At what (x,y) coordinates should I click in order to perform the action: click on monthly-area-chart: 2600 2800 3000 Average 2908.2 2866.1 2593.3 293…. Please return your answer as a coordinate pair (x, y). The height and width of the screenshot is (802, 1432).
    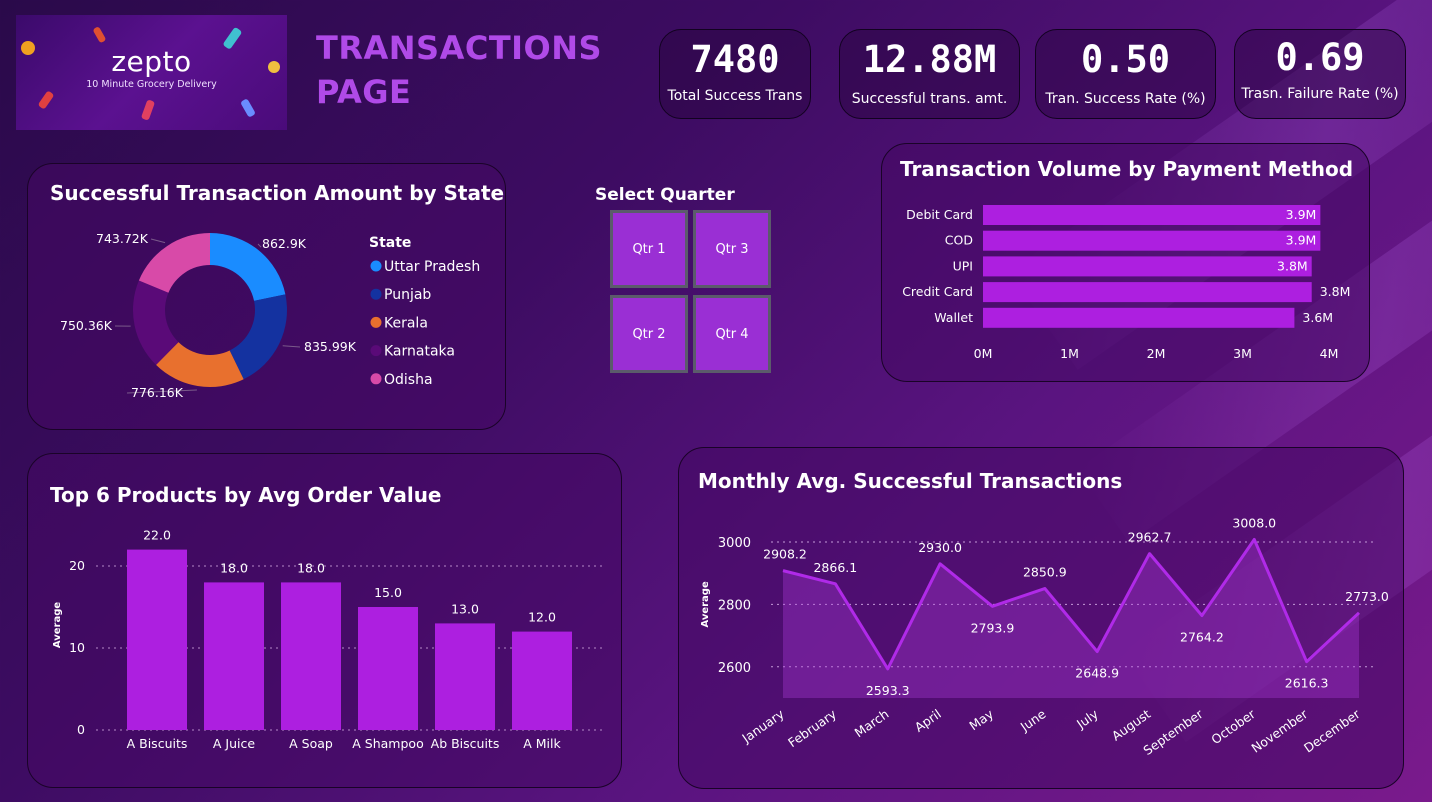
    Looking at the image, I should click on (1044, 637).